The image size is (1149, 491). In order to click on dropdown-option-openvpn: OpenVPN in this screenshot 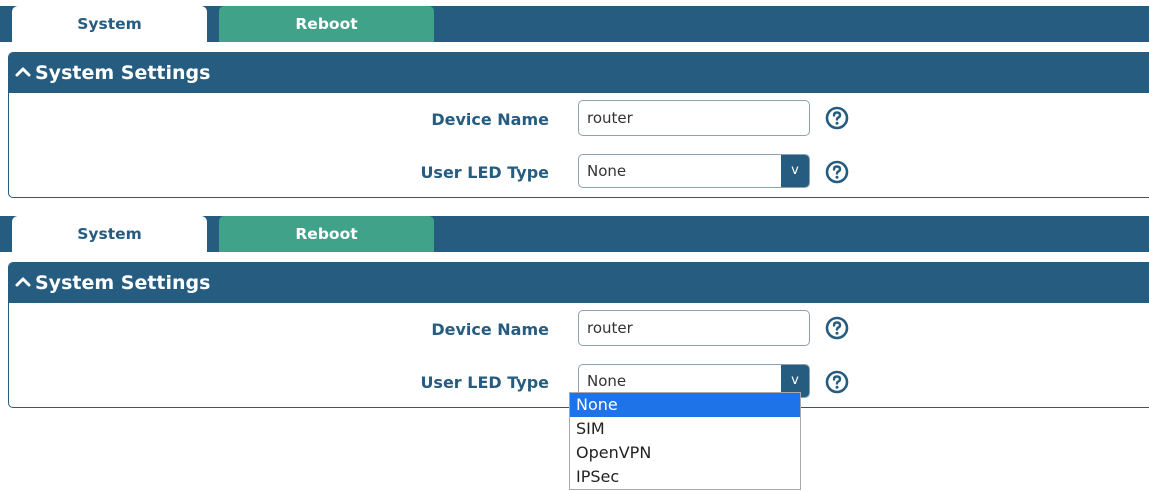, I will do `click(685, 453)`.